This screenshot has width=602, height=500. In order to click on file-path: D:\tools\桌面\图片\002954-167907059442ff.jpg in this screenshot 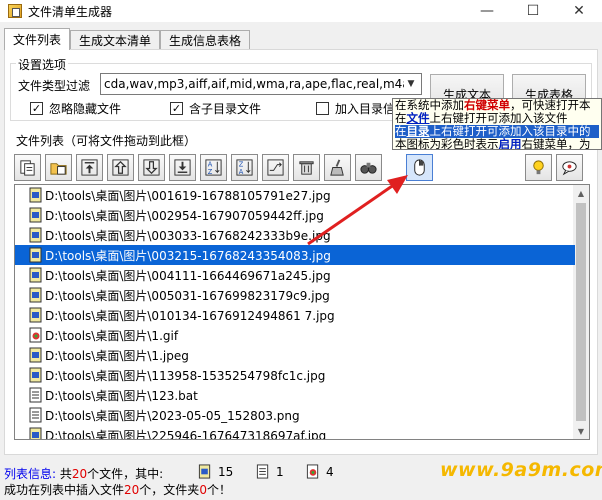, I will do `click(184, 215)`.